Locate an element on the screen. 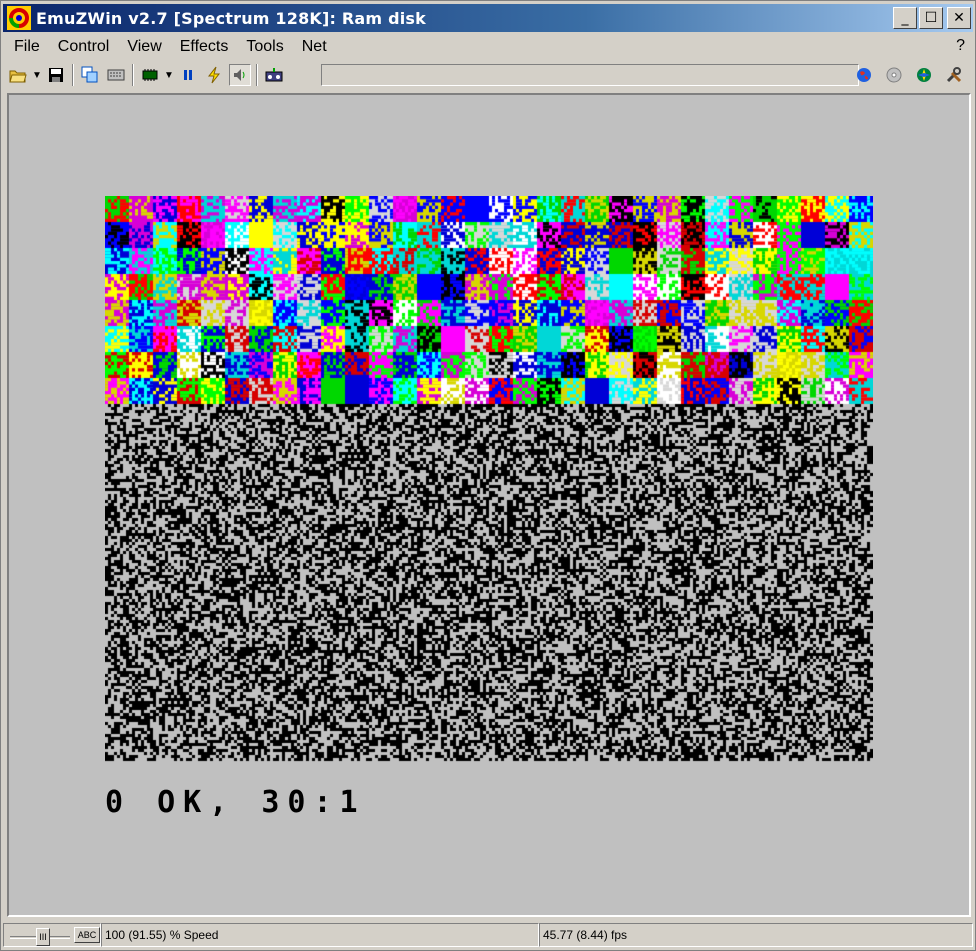 The image size is (976, 951). speed-slider-panel: III ABC is located at coordinates (52, 935).